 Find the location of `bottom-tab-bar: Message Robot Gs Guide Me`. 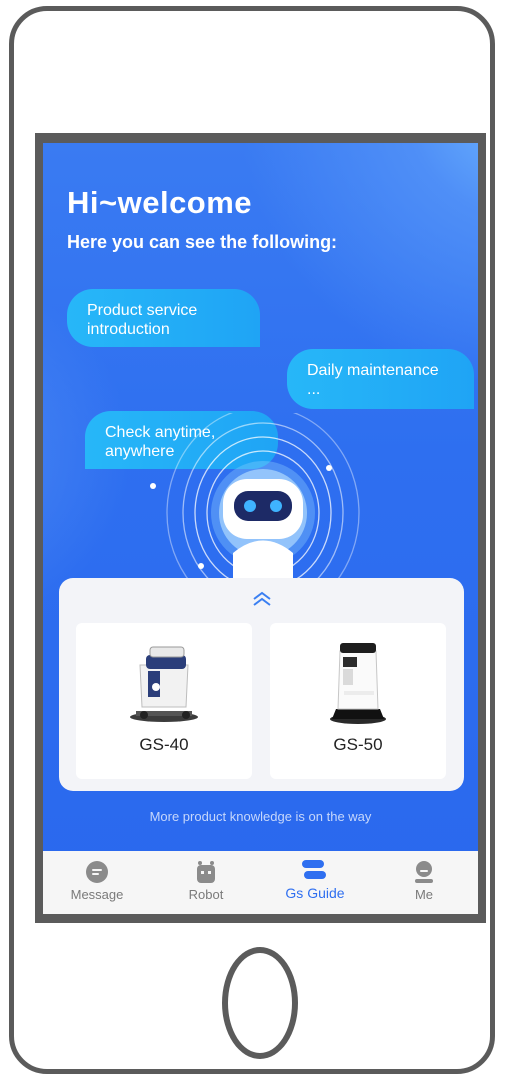

bottom-tab-bar: Message Robot Gs Guide Me is located at coordinates (260, 882).